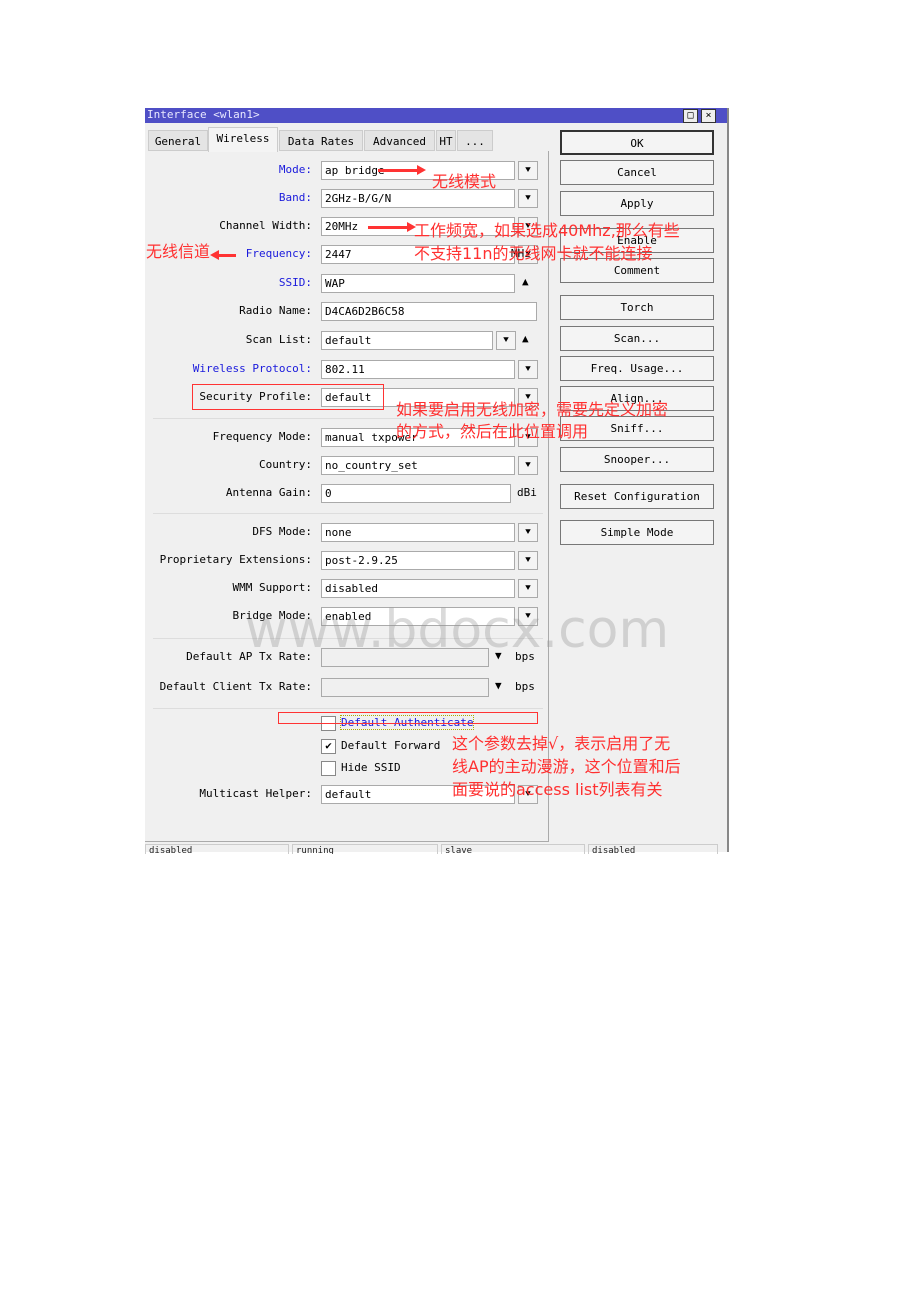 The width and height of the screenshot is (920, 1302). I want to click on tab-data-rates: Data Rates, so click(321, 140).